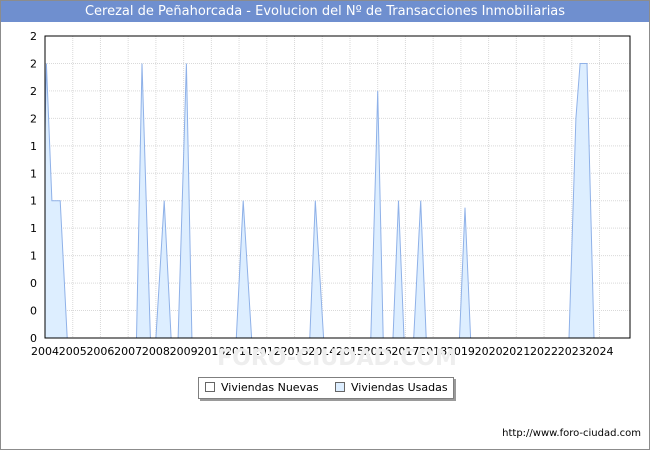 The image size is (650, 450). I want to click on legend: Viviendas Nuevas Viviendas Usadas, so click(326, 388).